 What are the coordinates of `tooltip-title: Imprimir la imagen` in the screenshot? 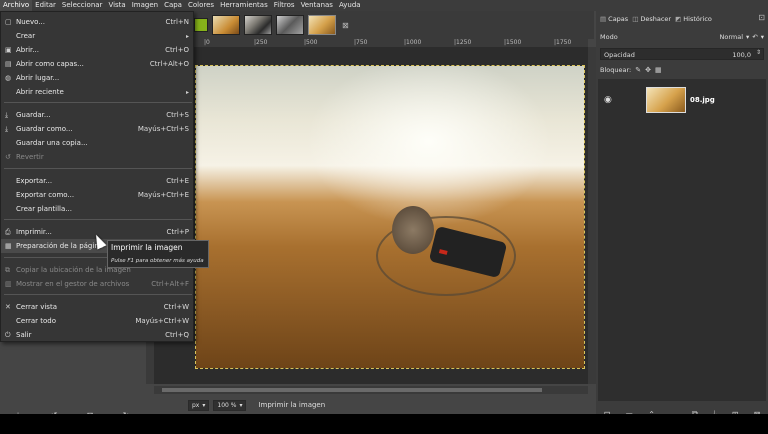 It's located at (147, 247).